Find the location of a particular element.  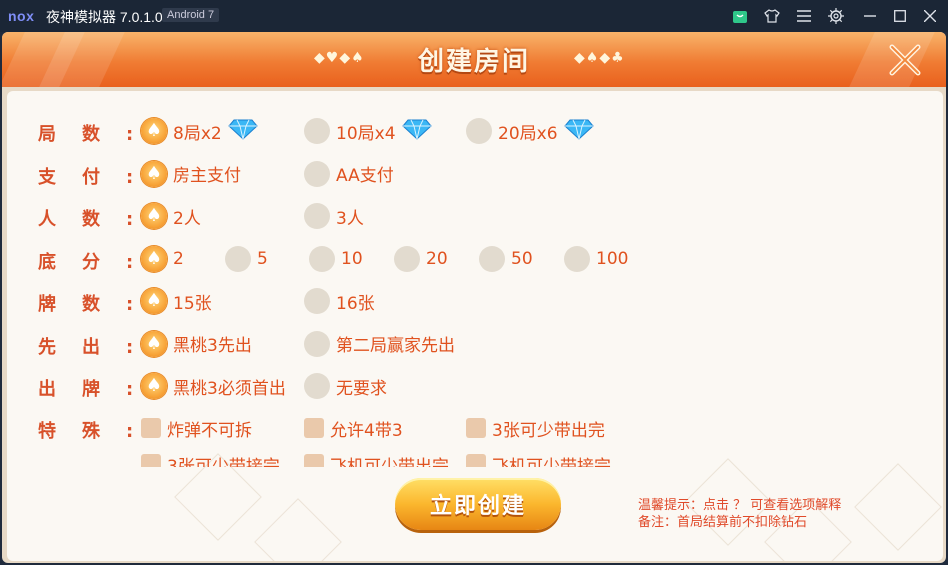

option-row: 牌数:15张16张 is located at coordinates (475, 301).